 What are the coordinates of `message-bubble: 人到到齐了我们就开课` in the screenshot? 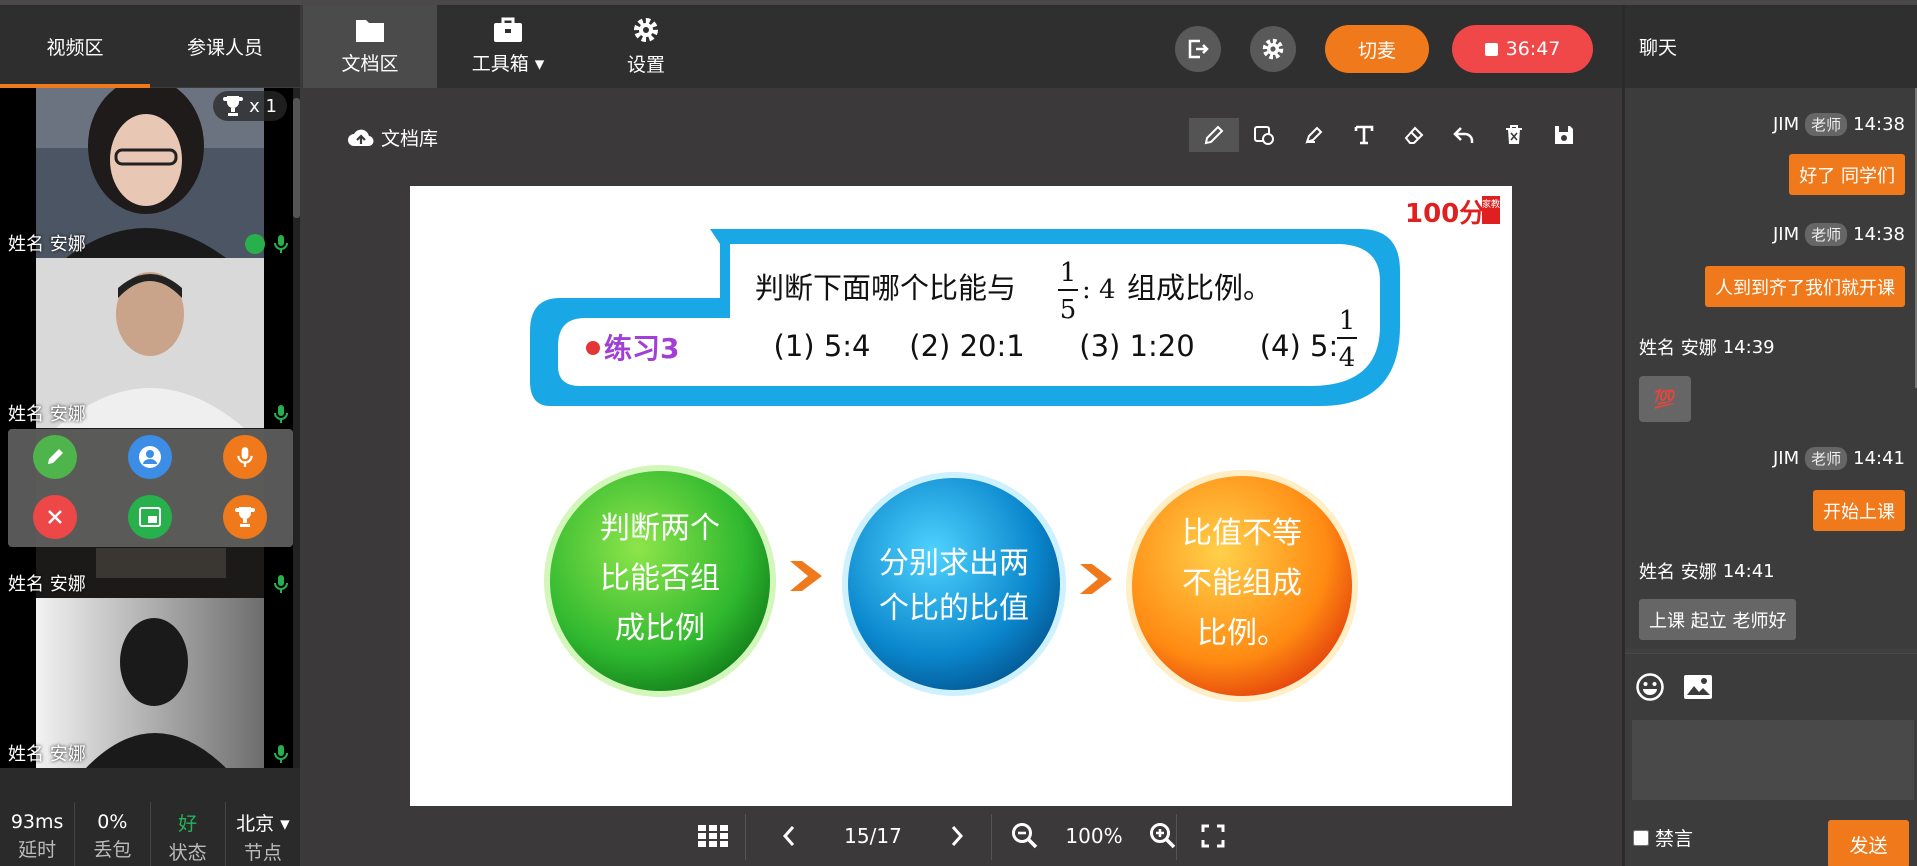 It's located at (1805, 286).